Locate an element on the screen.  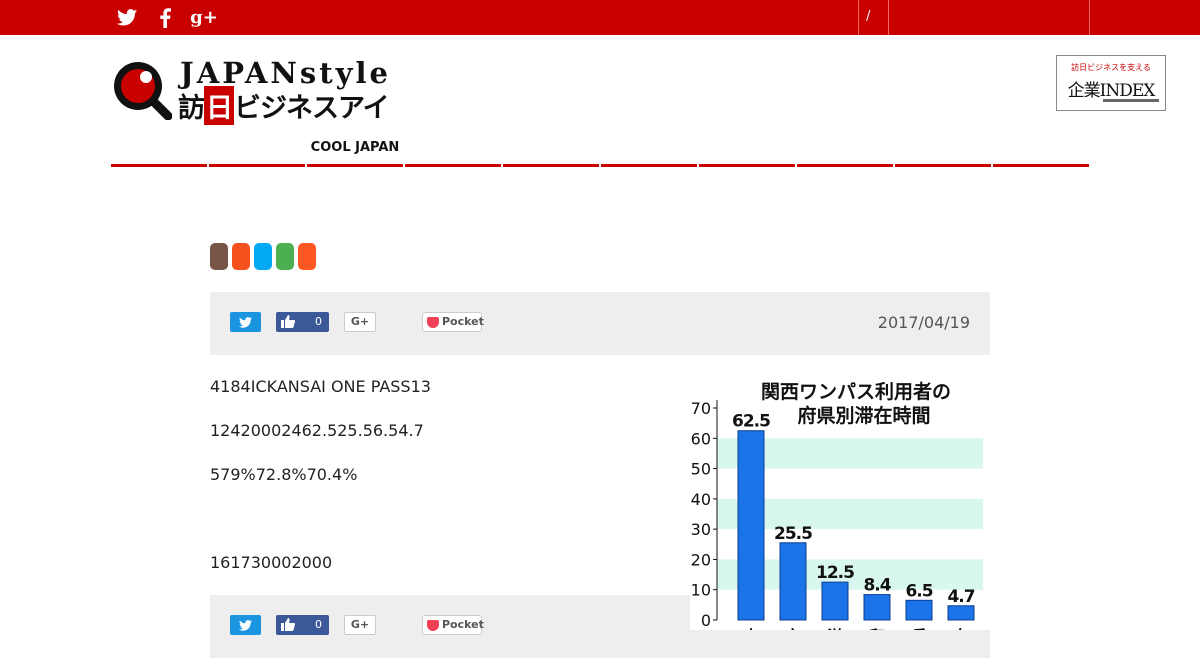
article-paragraph: 161730002000 is located at coordinates (271, 562).